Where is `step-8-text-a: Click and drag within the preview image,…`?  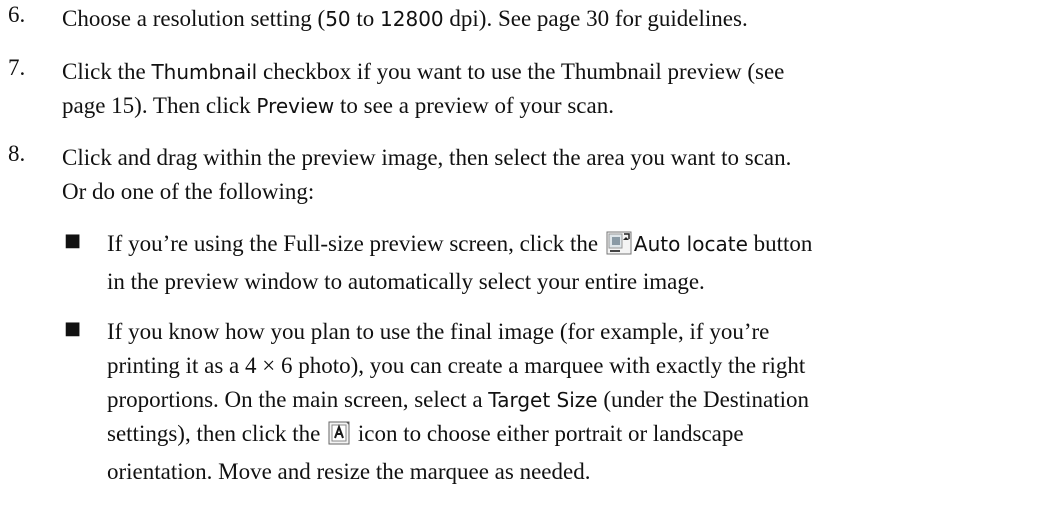
step-8-text-a: Click and drag within the preview image,… is located at coordinates (427, 157).